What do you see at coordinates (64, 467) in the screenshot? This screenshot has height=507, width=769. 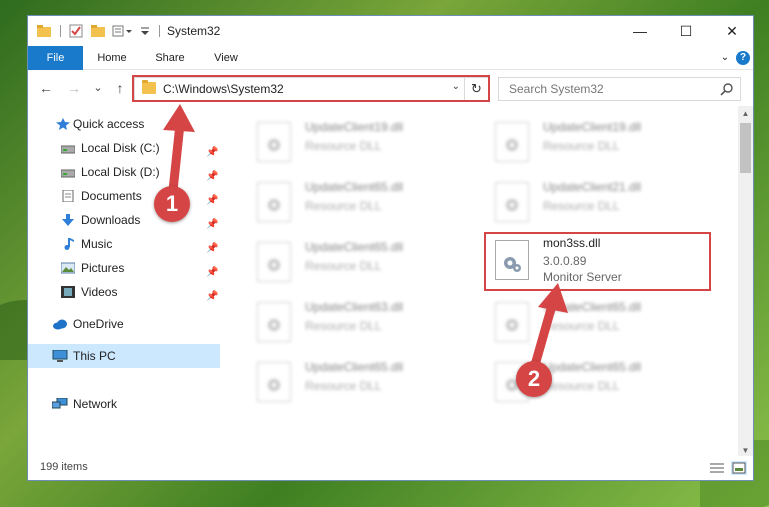 I see `item-count: 199 items` at bounding box center [64, 467].